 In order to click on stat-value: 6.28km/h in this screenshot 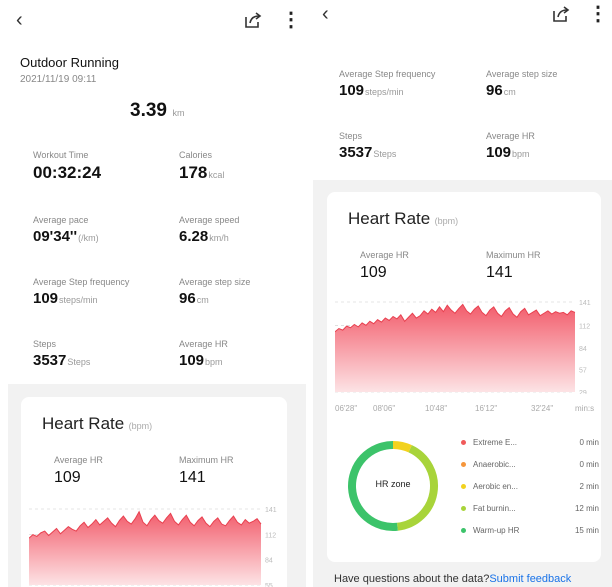, I will do `click(204, 236)`.